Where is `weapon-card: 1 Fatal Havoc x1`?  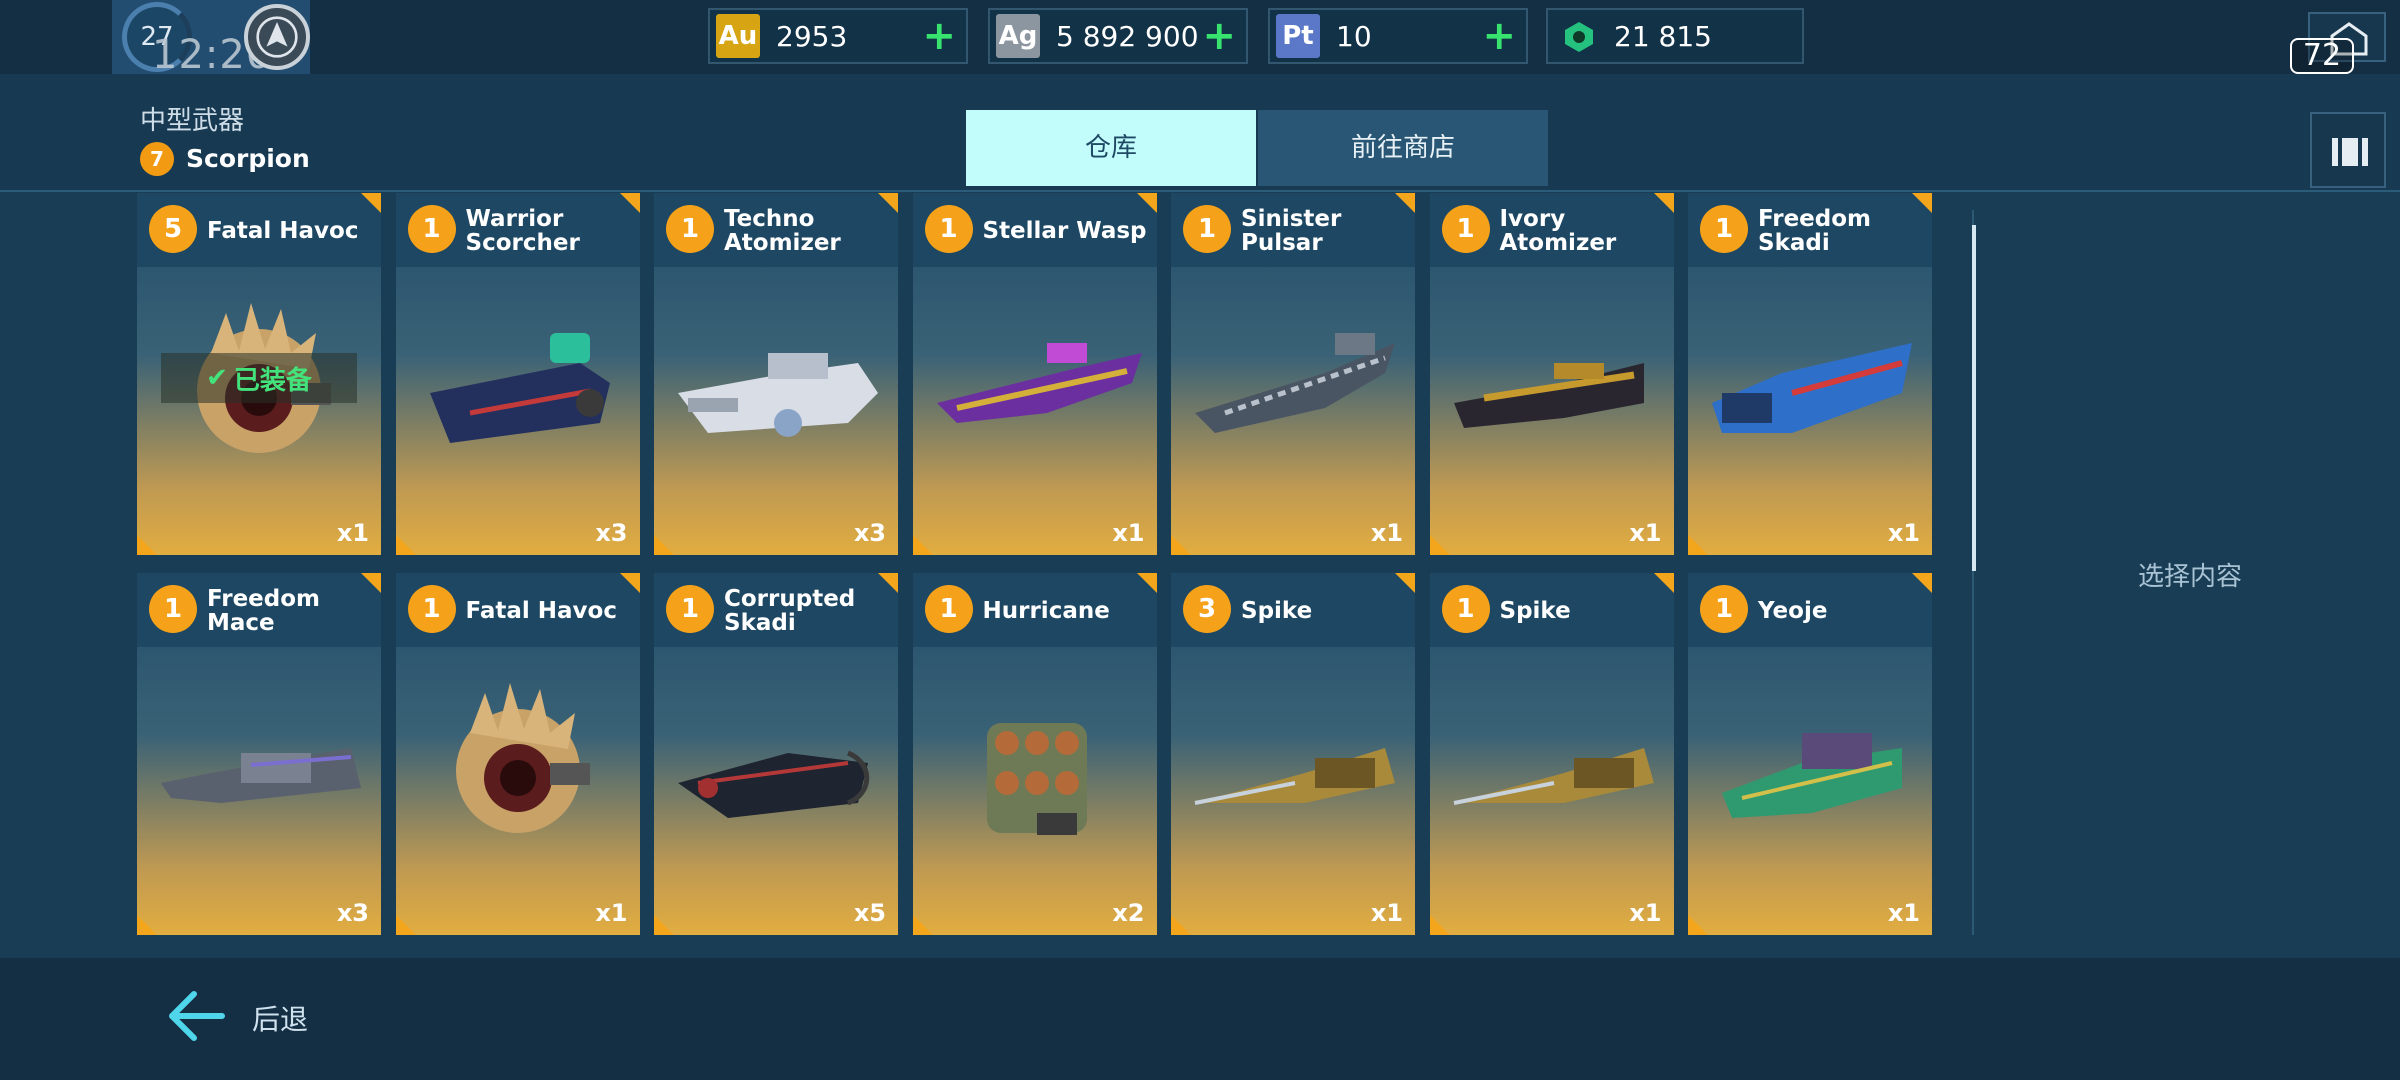 weapon-card: 1 Fatal Havoc x1 is located at coordinates (517, 754).